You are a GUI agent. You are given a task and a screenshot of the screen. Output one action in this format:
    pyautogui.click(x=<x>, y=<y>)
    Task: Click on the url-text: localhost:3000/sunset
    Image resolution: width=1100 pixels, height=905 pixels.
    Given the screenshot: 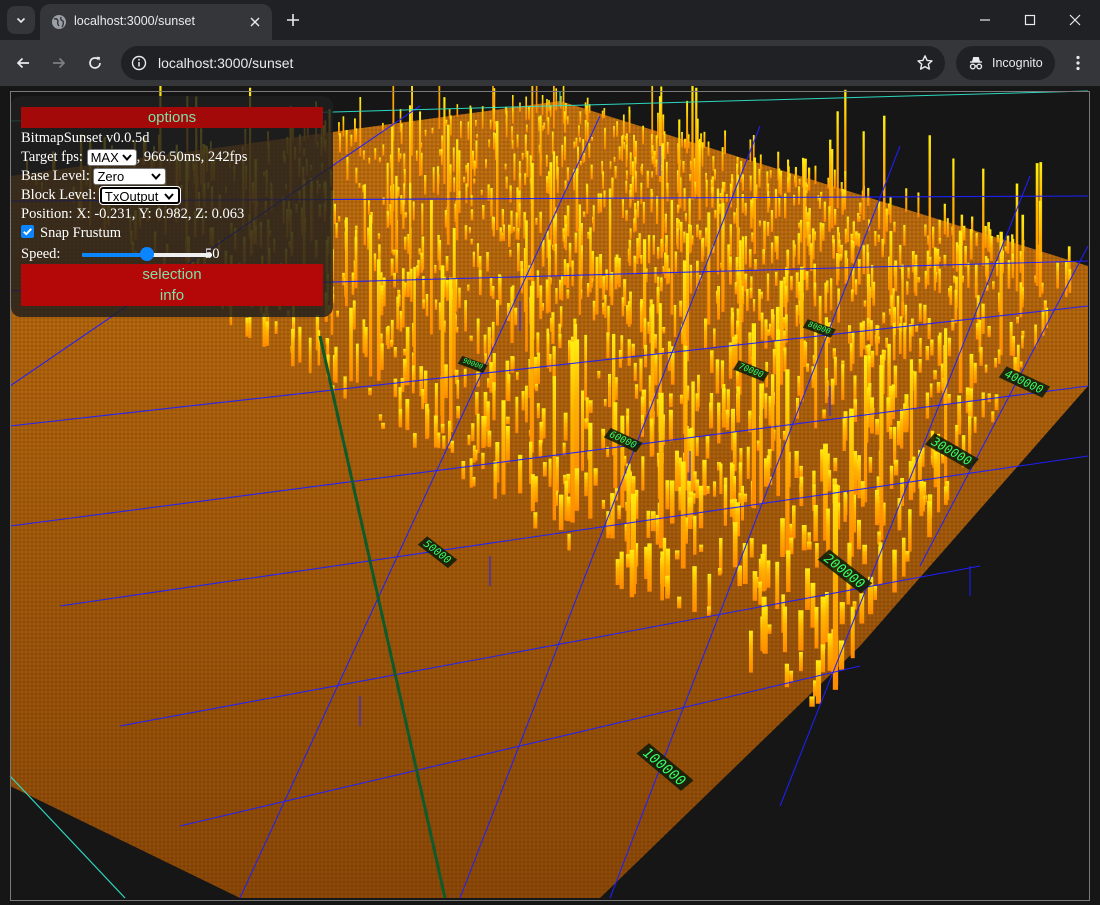 What is the action you would take?
    pyautogui.click(x=225, y=63)
    